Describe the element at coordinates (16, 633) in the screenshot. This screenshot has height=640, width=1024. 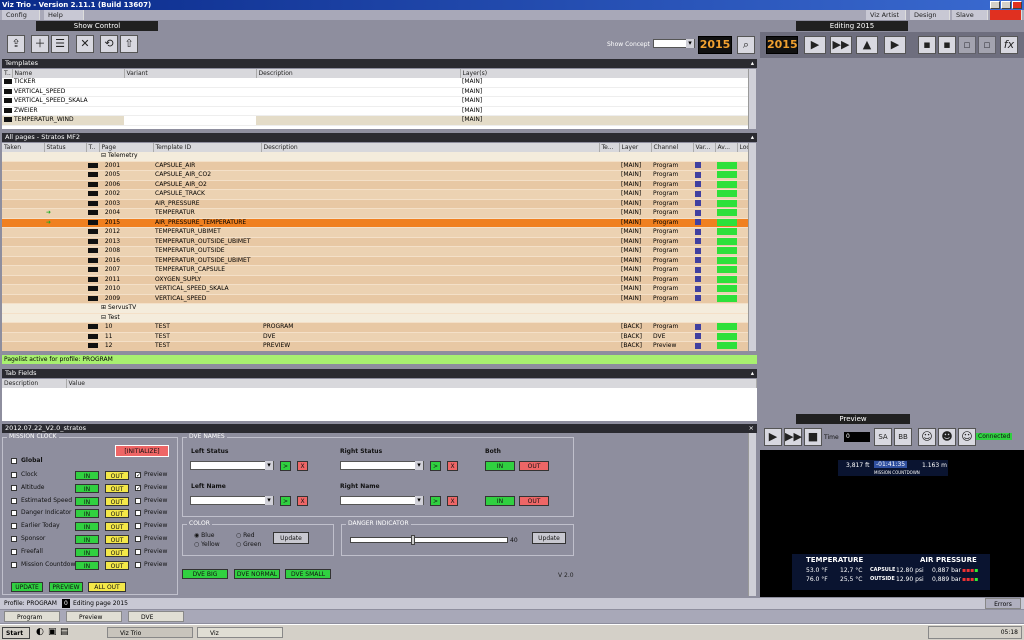
I see `start-button: Start` at that location.